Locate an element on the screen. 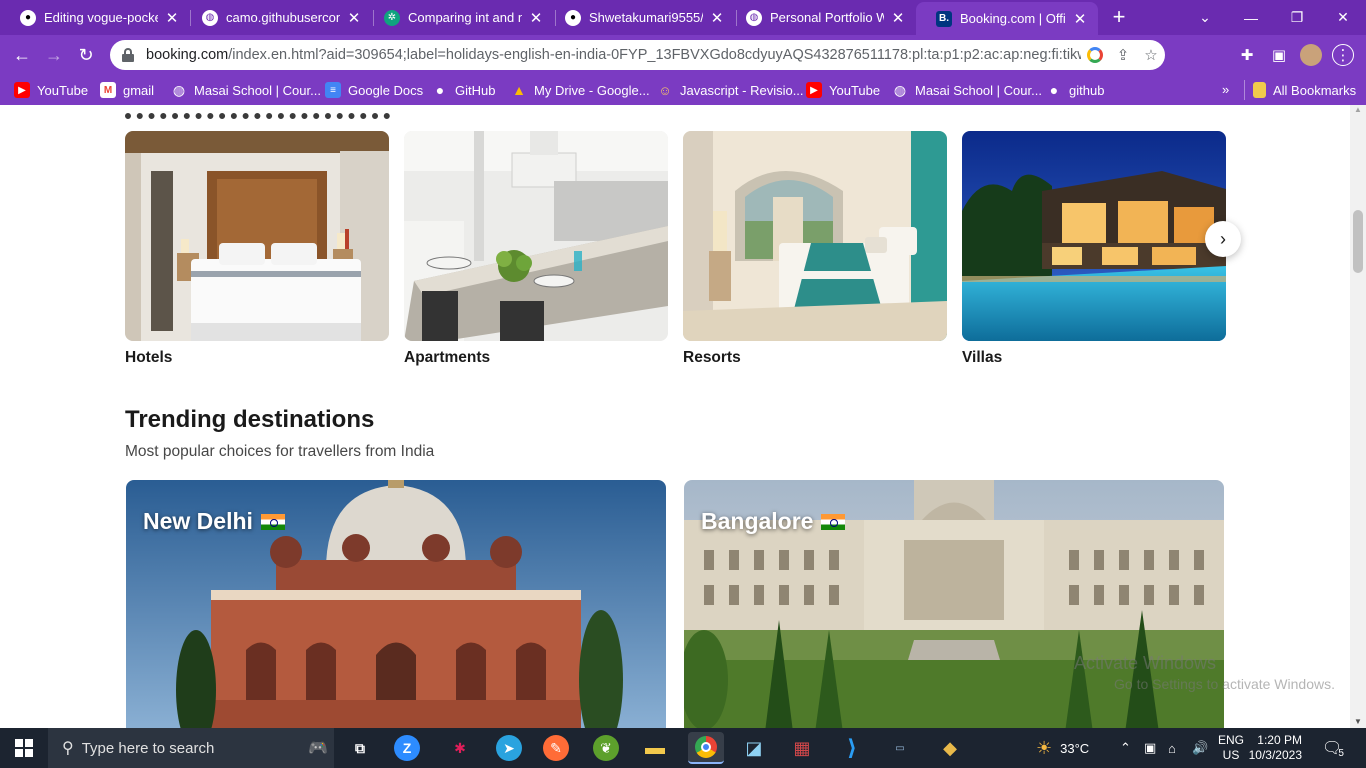 The width and height of the screenshot is (1366, 768). bookmark-youtube: ▶ YouTube is located at coordinates (51, 90).